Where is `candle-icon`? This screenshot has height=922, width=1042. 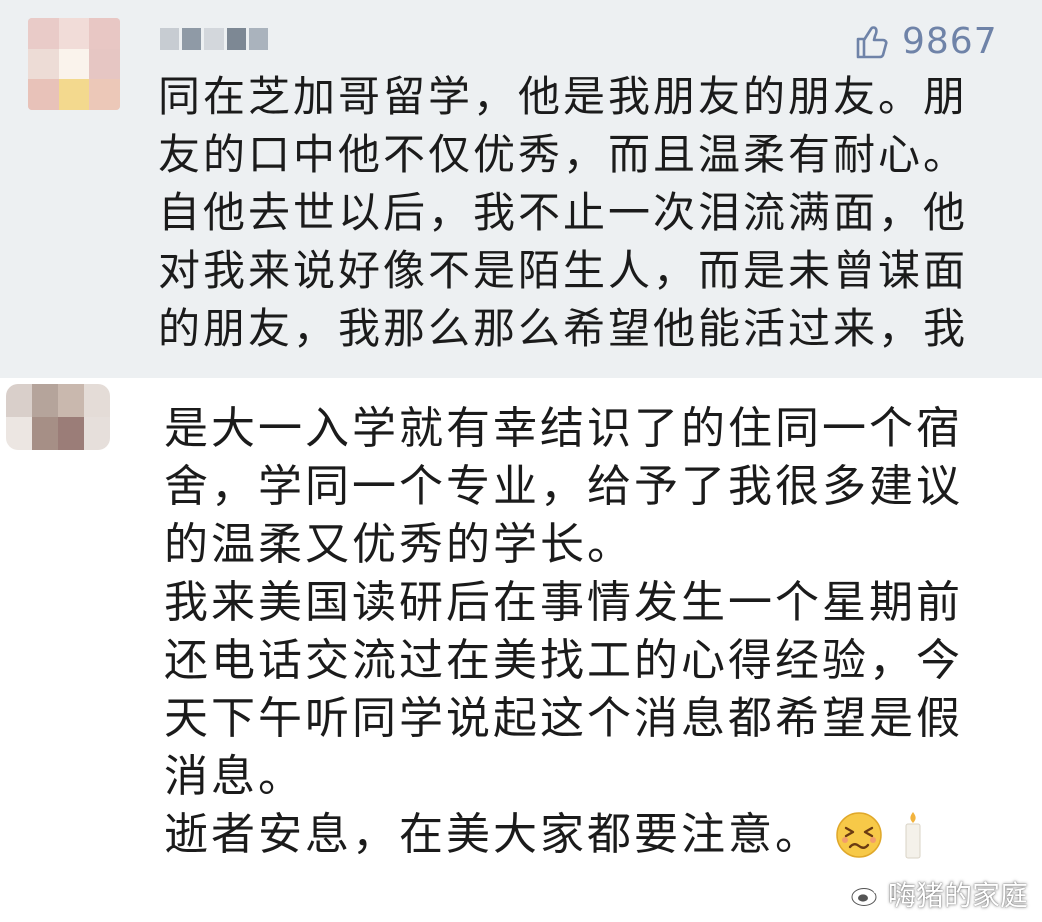
candle-icon is located at coordinates (913, 835).